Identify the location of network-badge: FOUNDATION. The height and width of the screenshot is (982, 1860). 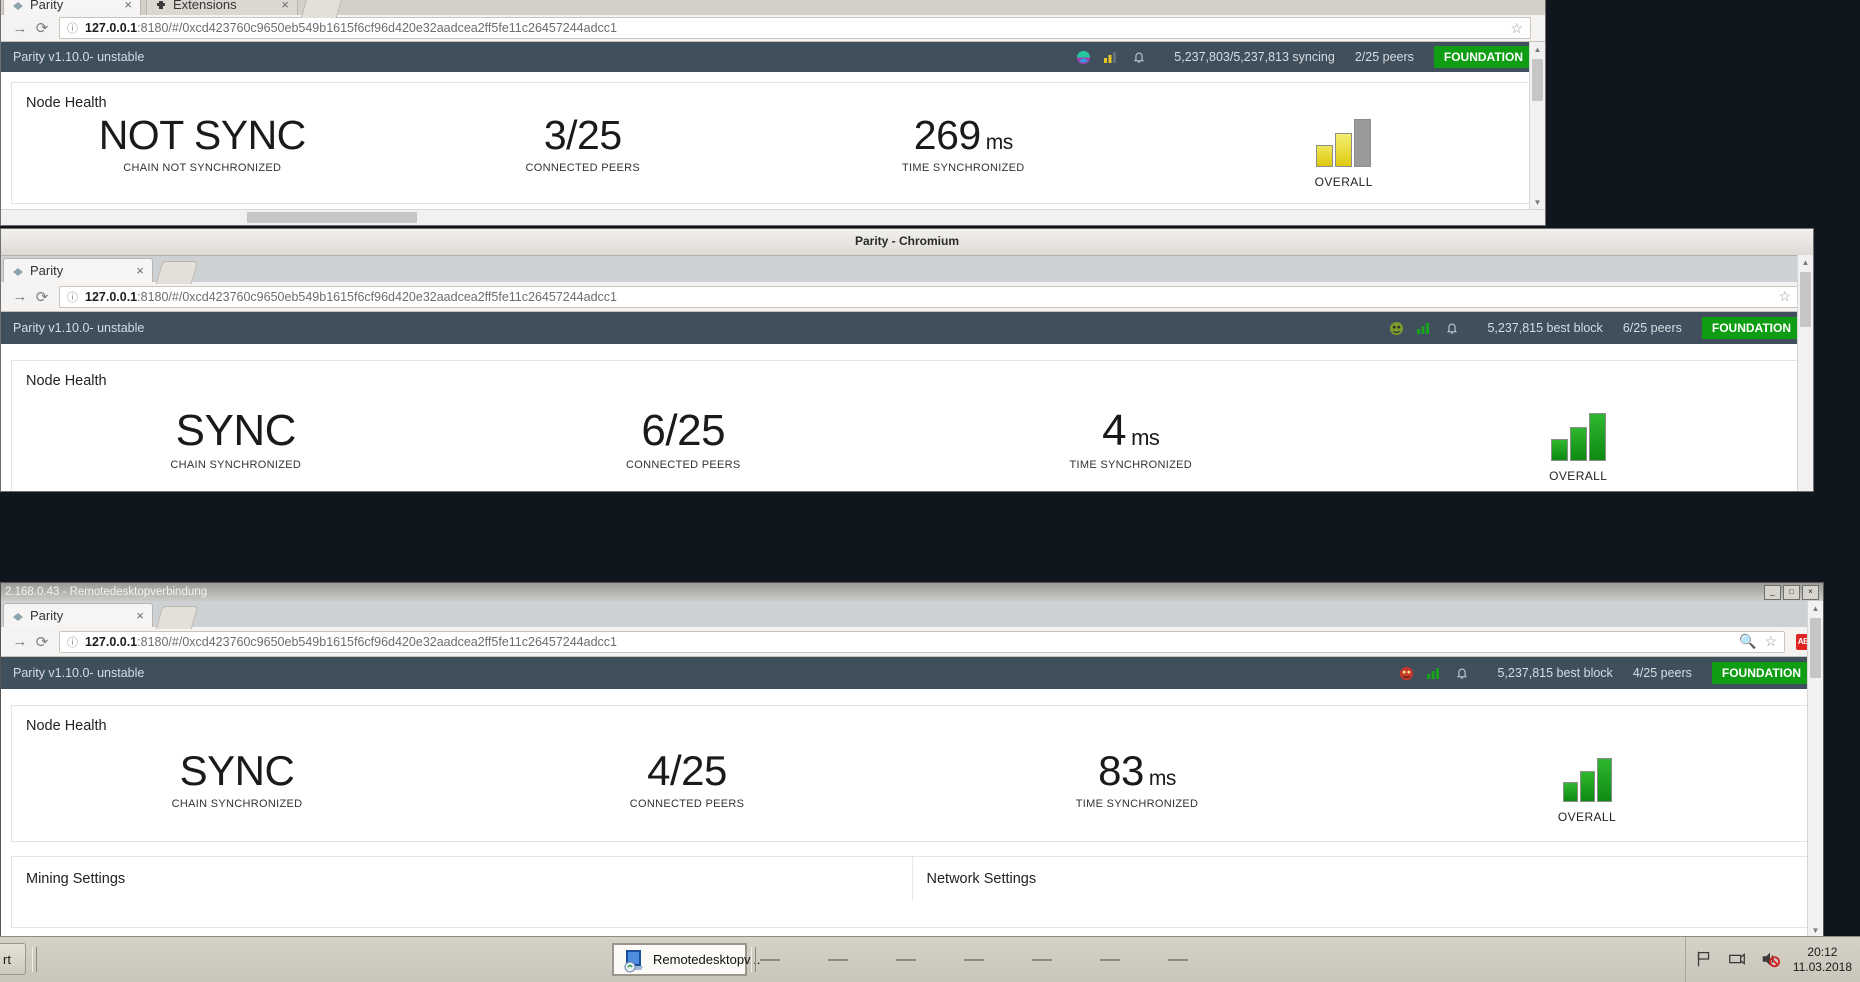
(1751, 328).